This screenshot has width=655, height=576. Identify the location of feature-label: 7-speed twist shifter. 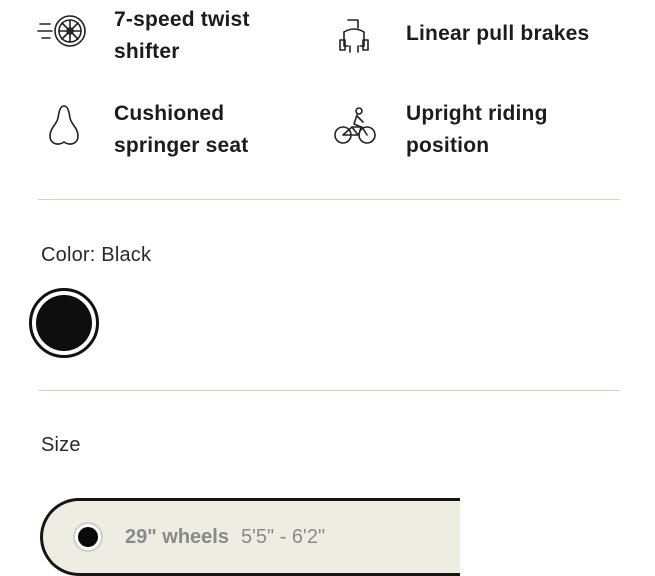
(182, 35).